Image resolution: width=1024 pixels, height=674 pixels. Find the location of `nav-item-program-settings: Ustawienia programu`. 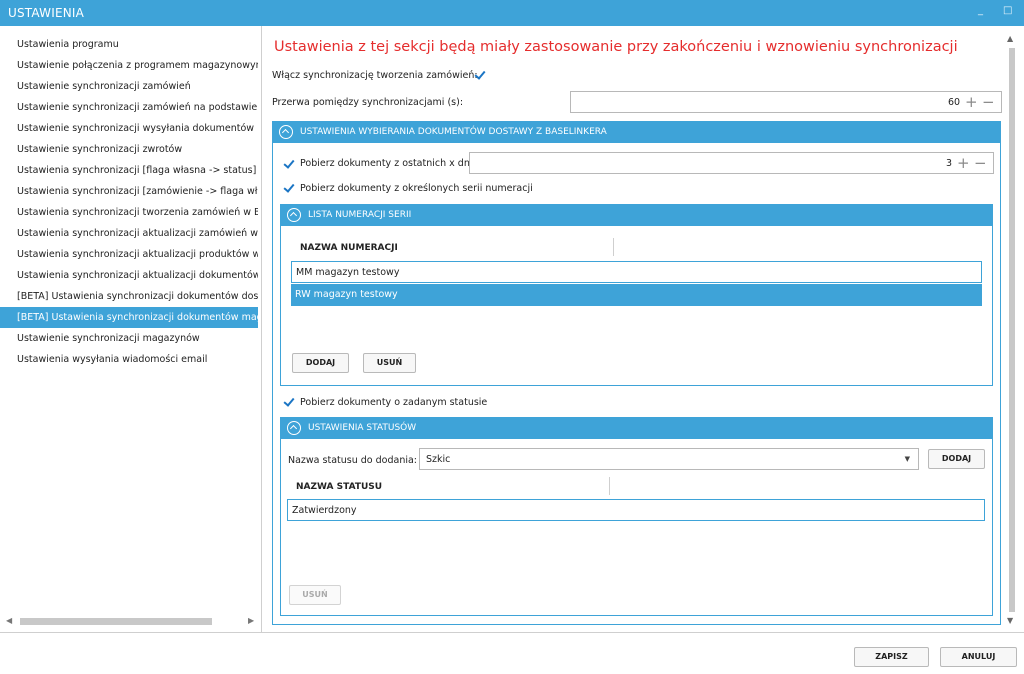

nav-item-program-settings: Ustawienia programu is located at coordinates (129, 44).